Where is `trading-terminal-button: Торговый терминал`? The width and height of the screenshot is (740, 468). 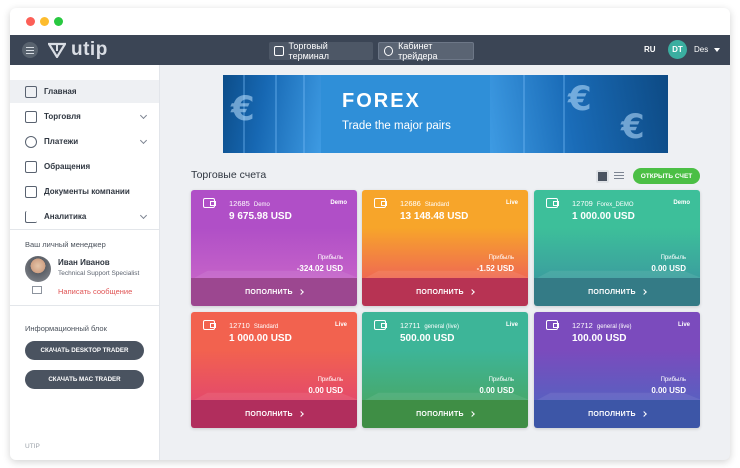 trading-terminal-button: Торговый терминал is located at coordinates (321, 51).